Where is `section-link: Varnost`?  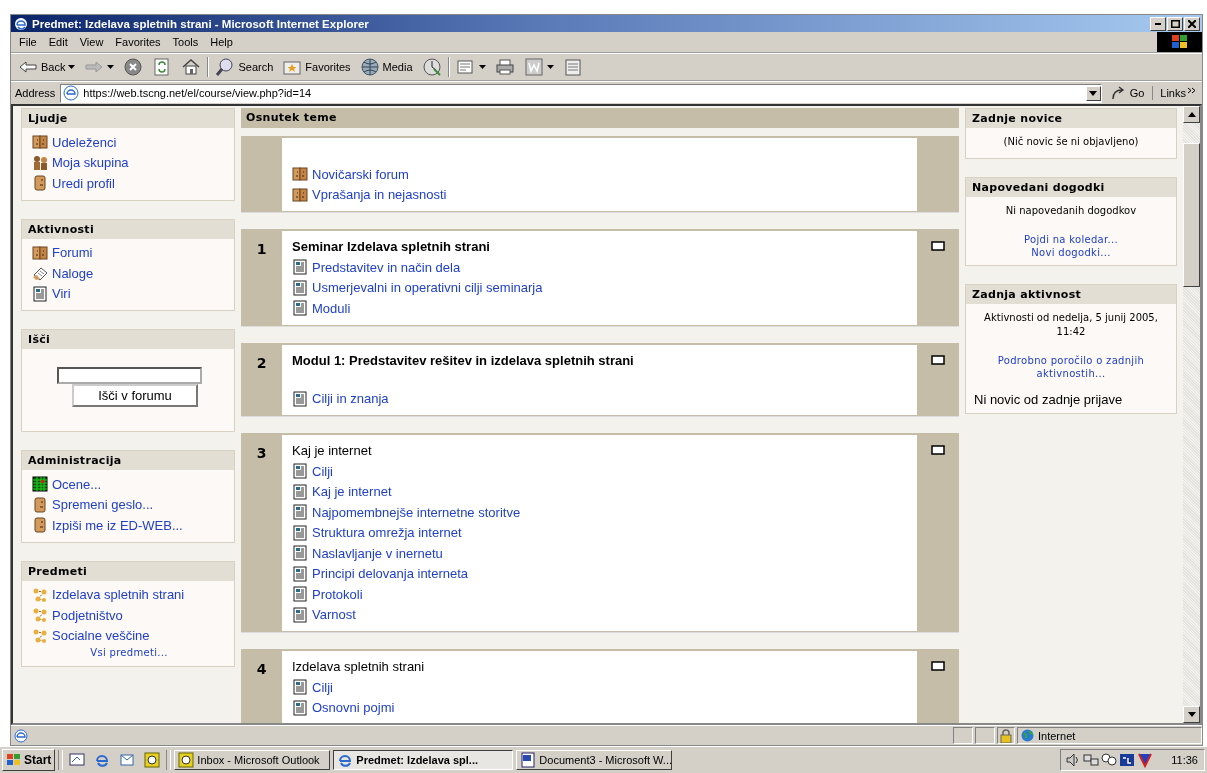
section-link: Varnost is located at coordinates (334, 615).